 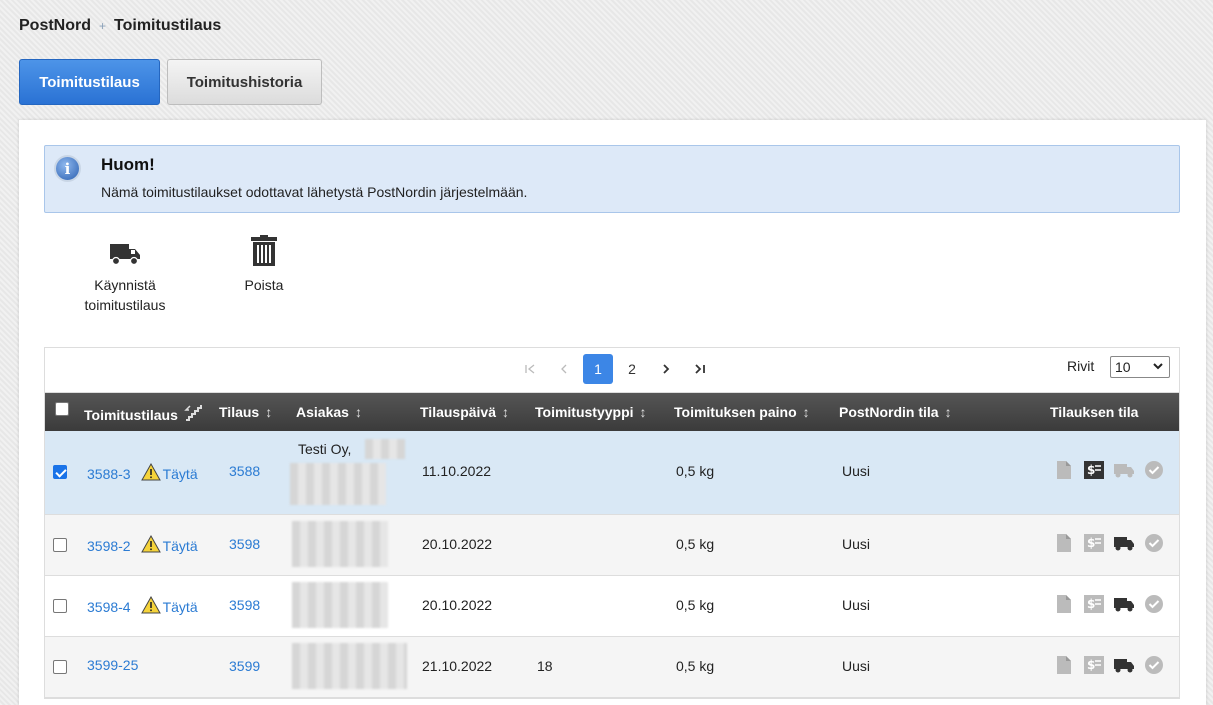 What do you see at coordinates (329, 412) in the screenshot?
I see `col-asiakas: Asiakas ↕` at bounding box center [329, 412].